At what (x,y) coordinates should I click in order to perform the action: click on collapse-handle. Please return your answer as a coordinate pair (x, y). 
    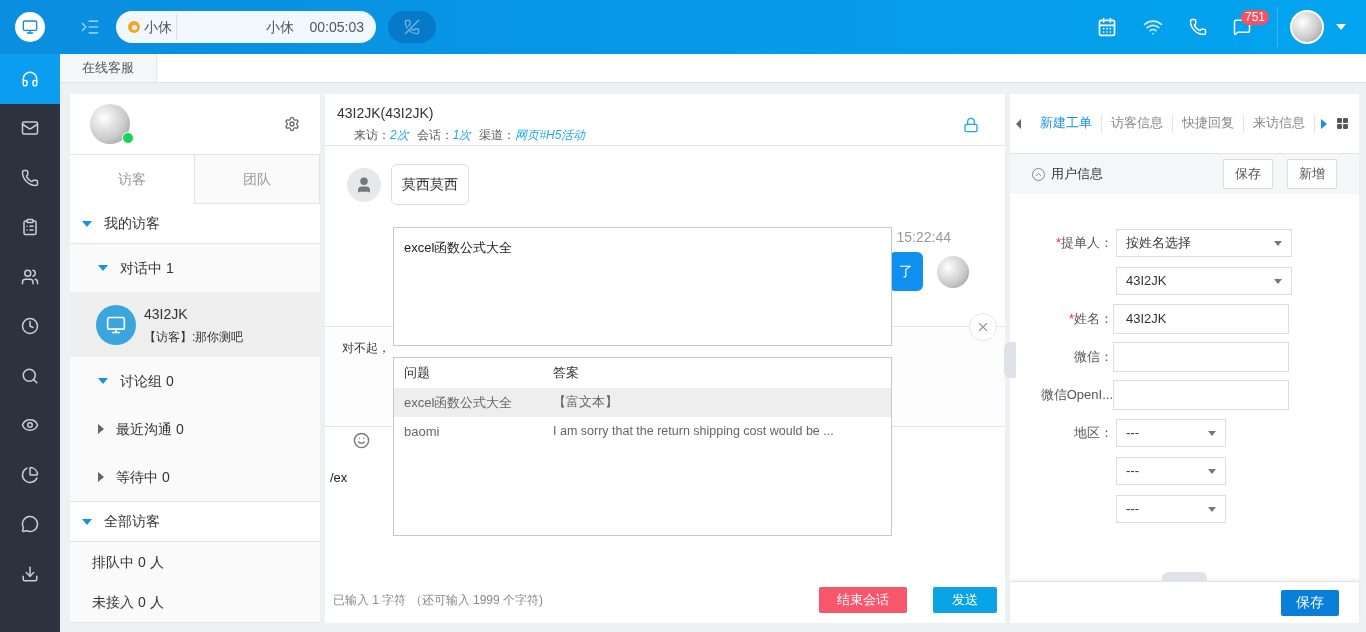
    Looking at the image, I should click on (1010, 360).